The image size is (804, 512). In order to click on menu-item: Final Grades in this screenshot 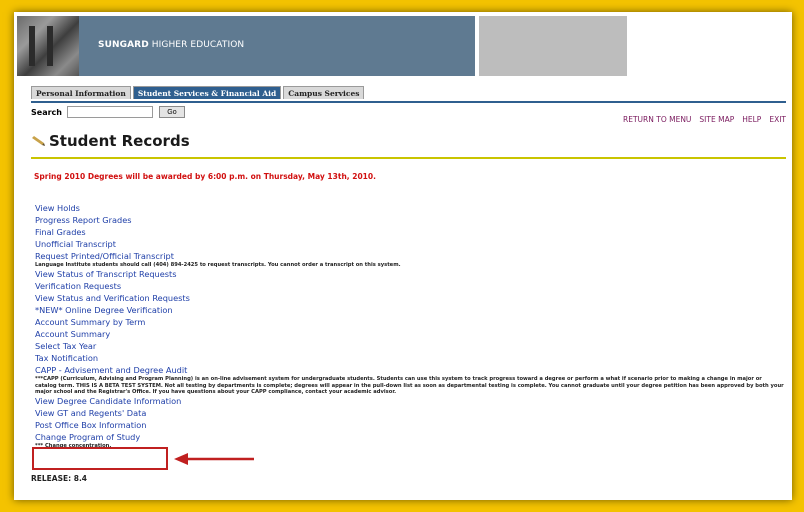, I will do `click(410, 232)`.